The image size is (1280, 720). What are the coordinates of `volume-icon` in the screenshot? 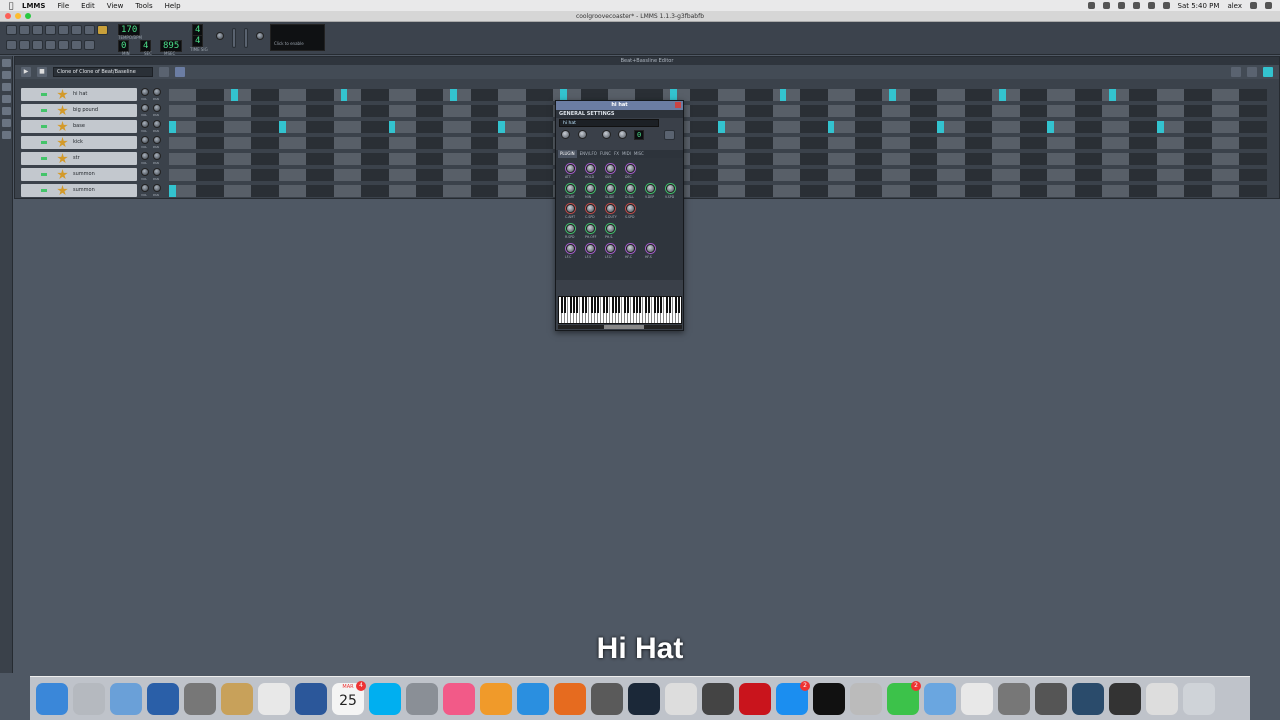 It's located at (1151, 5).